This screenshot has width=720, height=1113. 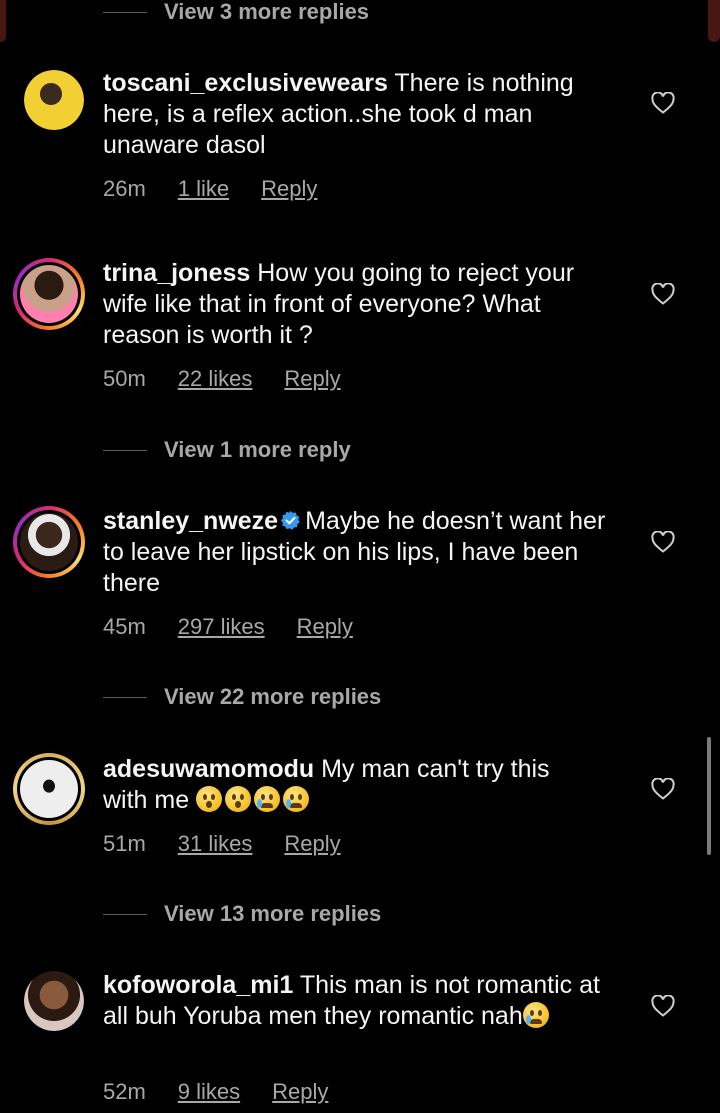 I want to click on likes-count: 9 likes, so click(x=209, y=1092).